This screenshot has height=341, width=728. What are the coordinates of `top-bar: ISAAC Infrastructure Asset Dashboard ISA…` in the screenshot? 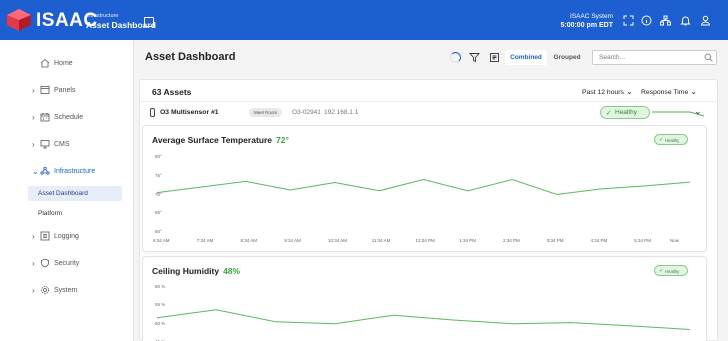 It's located at (364, 20).